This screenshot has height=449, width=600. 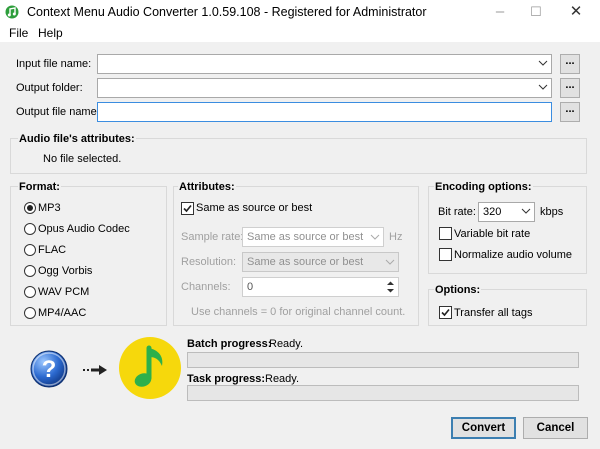 What do you see at coordinates (18, 33) in the screenshot?
I see `menu-file: File` at bounding box center [18, 33].